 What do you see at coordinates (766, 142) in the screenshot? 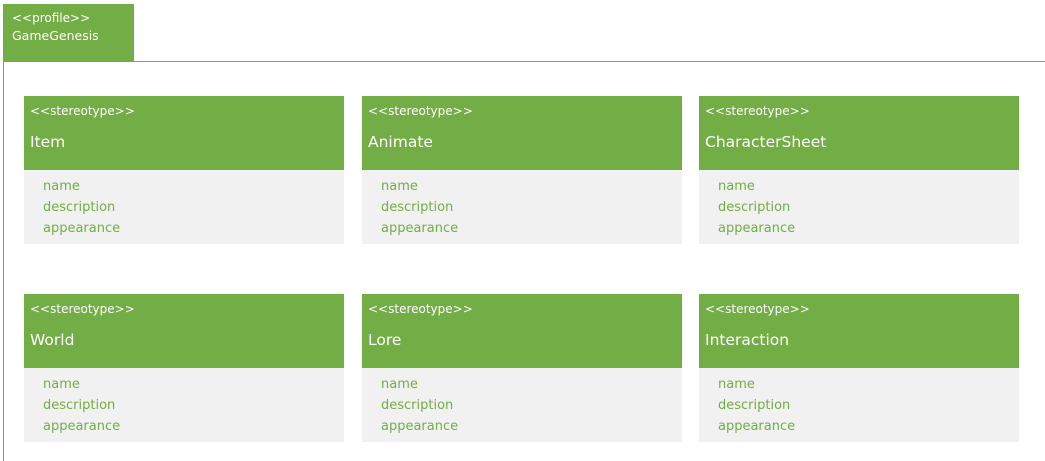
I see `stereotype-name: CharacterSheet` at bounding box center [766, 142].